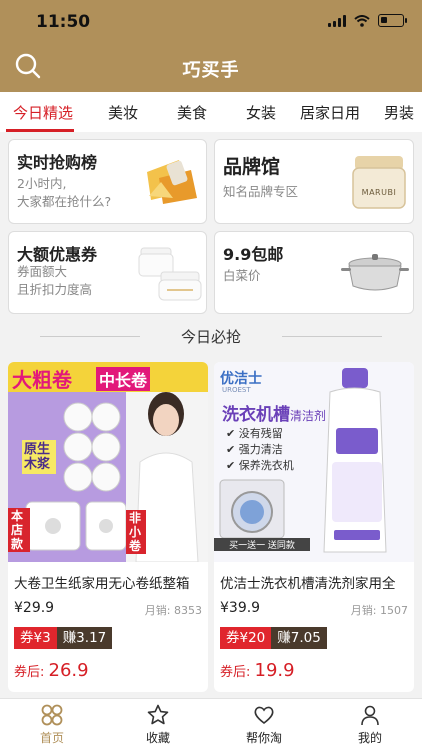  I want to click on product-title: 优洁士洗衣机槽清洗剂家用全, so click(308, 584).